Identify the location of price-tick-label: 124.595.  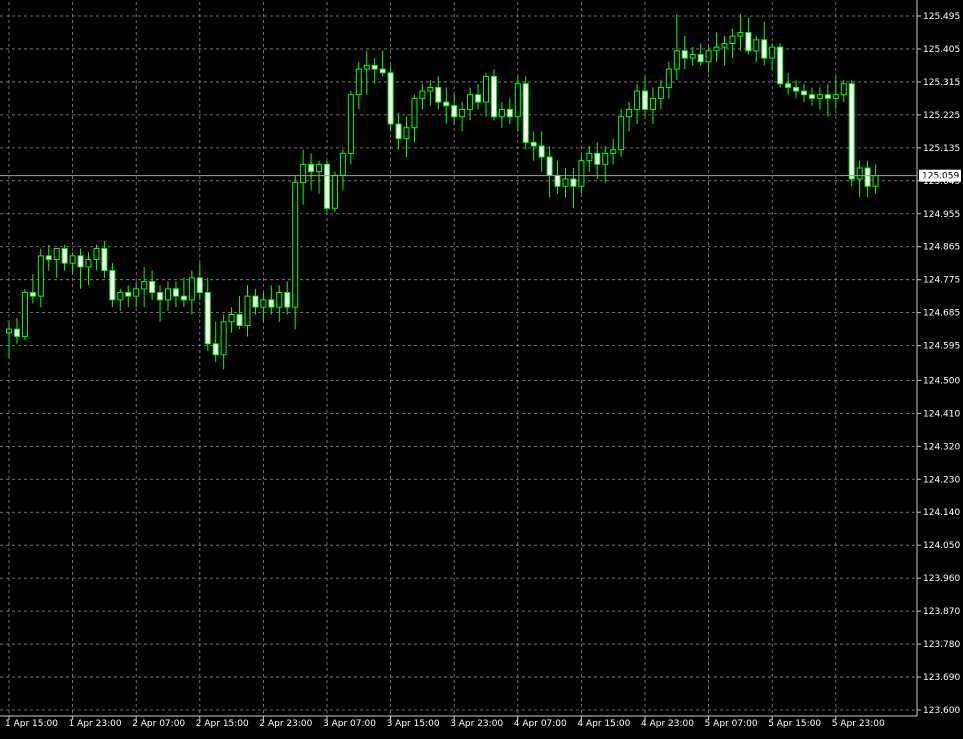
(941, 347).